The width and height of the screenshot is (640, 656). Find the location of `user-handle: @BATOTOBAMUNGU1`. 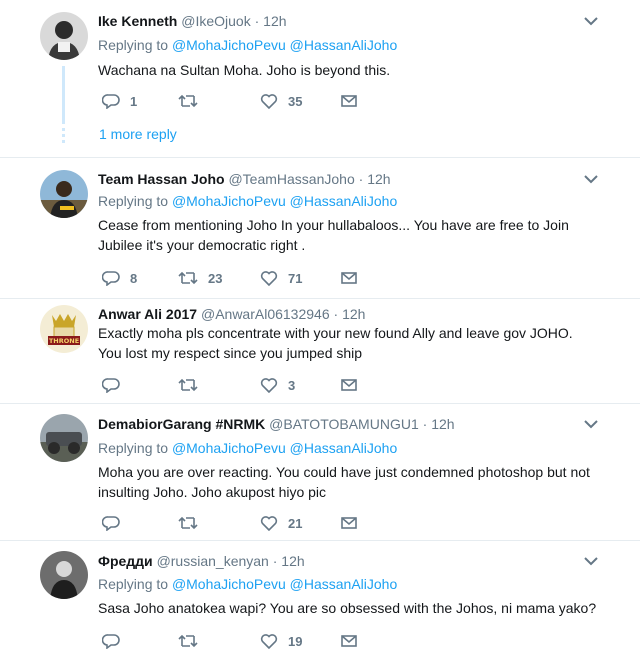

user-handle: @BATOTOBAMUNGU1 is located at coordinates (344, 424).